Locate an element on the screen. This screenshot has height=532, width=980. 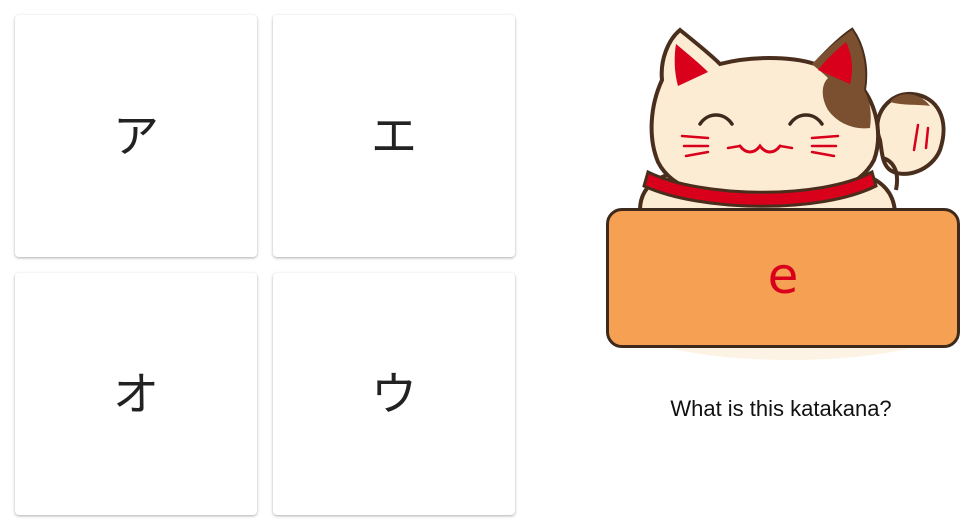
prompt-sign: e is located at coordinates (783, 278).